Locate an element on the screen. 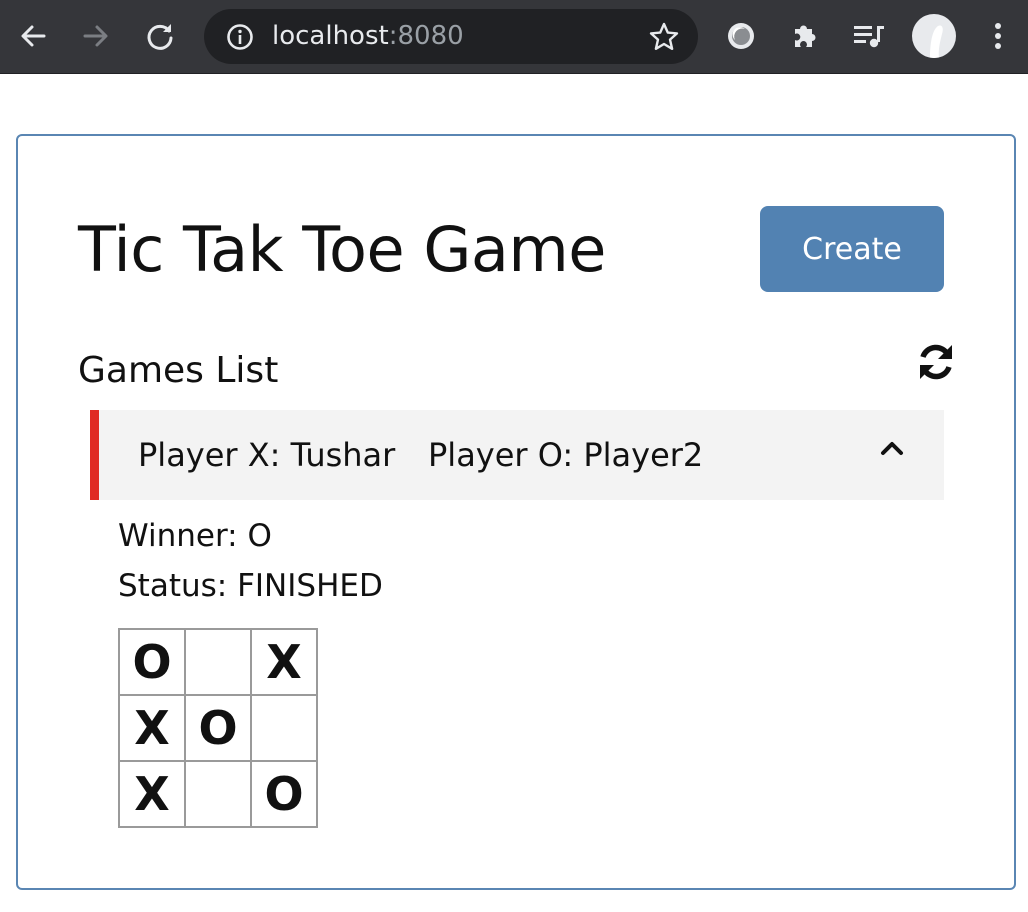  chevron-up-icon is located at coordinates (892, 448).